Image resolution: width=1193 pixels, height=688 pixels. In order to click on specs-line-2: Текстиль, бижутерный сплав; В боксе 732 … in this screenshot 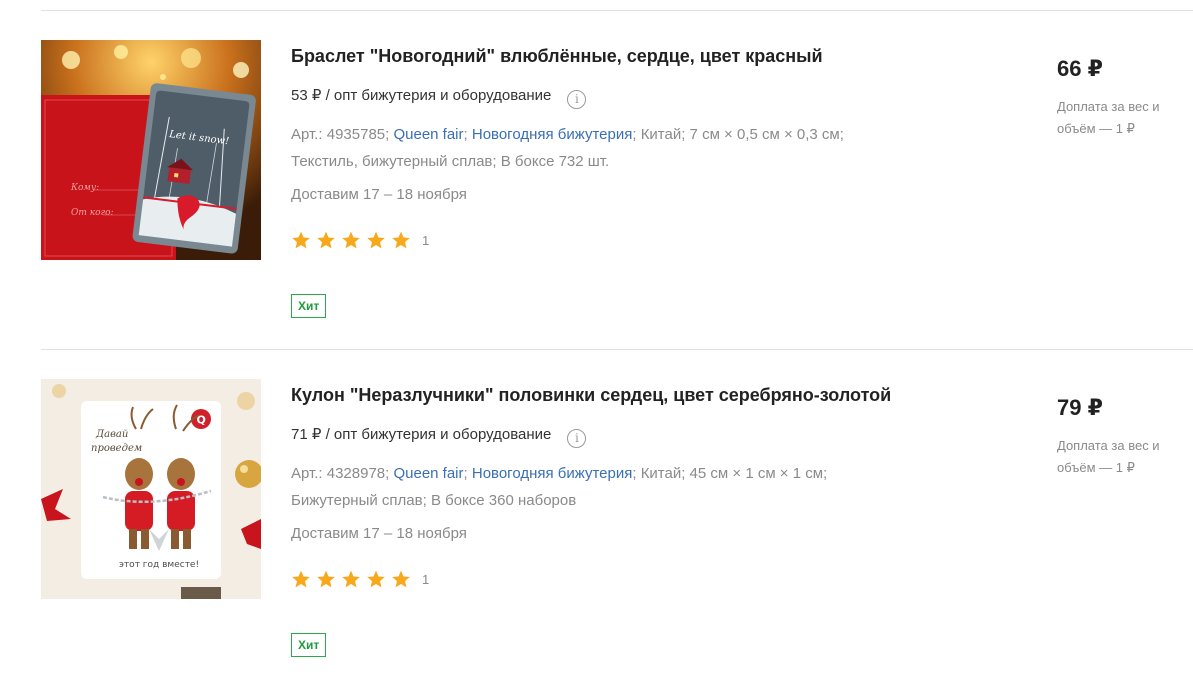, I will do `click(450, 161)`.